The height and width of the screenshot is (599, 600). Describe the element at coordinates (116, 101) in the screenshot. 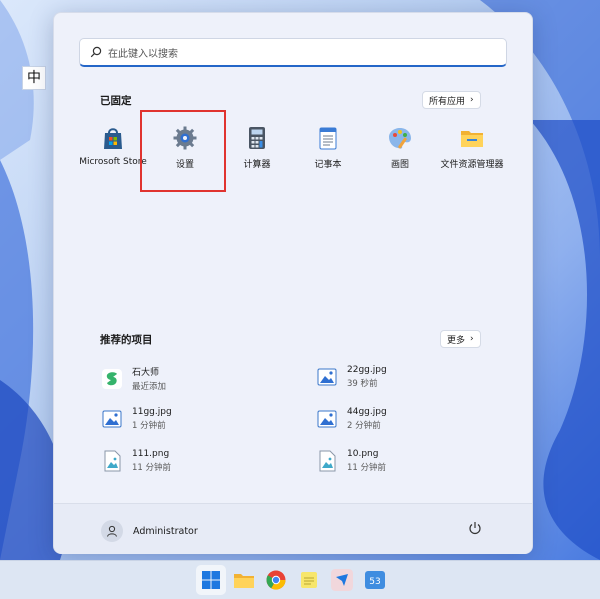

I see `pinned-title: 已固定` at that location.